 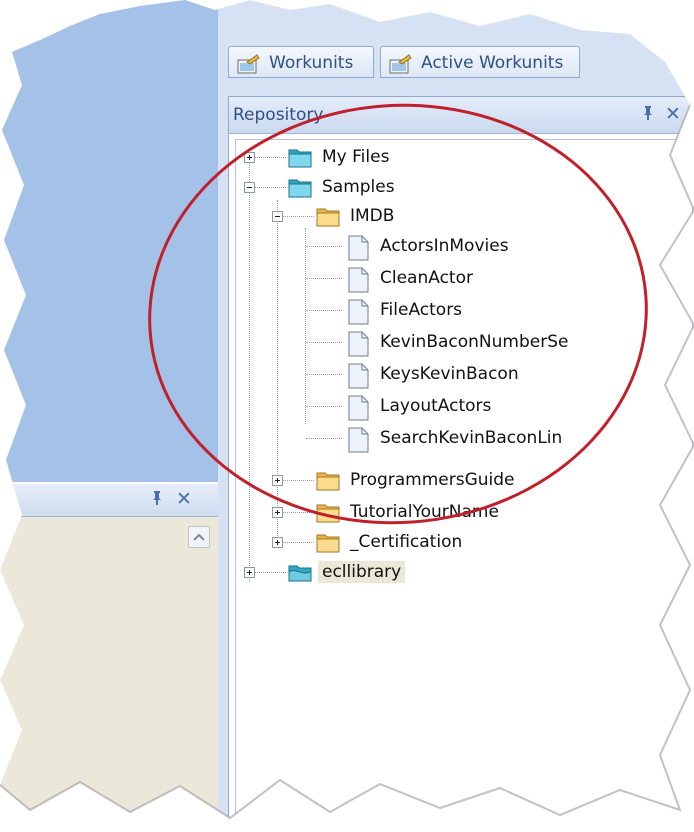 What do you see at coordinates (301, 572) in the screenshot?
I see `library-icon` at bounding box center [301, 572].